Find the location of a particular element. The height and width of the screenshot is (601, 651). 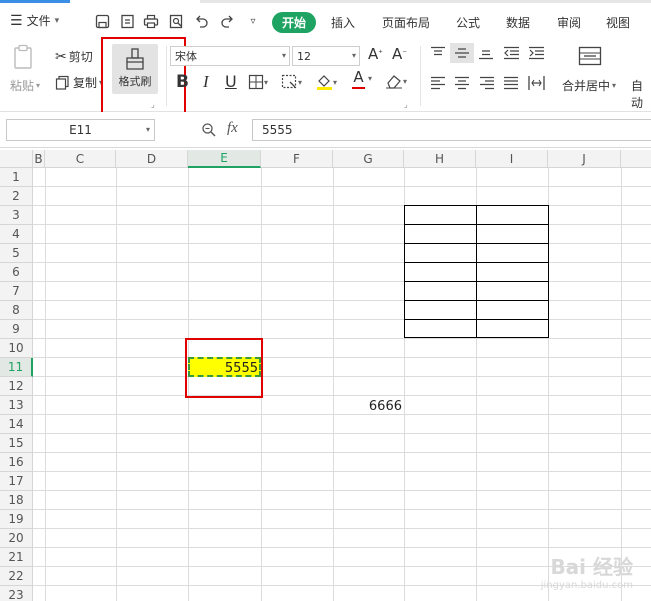

column-header-j: J is located at coordinates (584, 159).